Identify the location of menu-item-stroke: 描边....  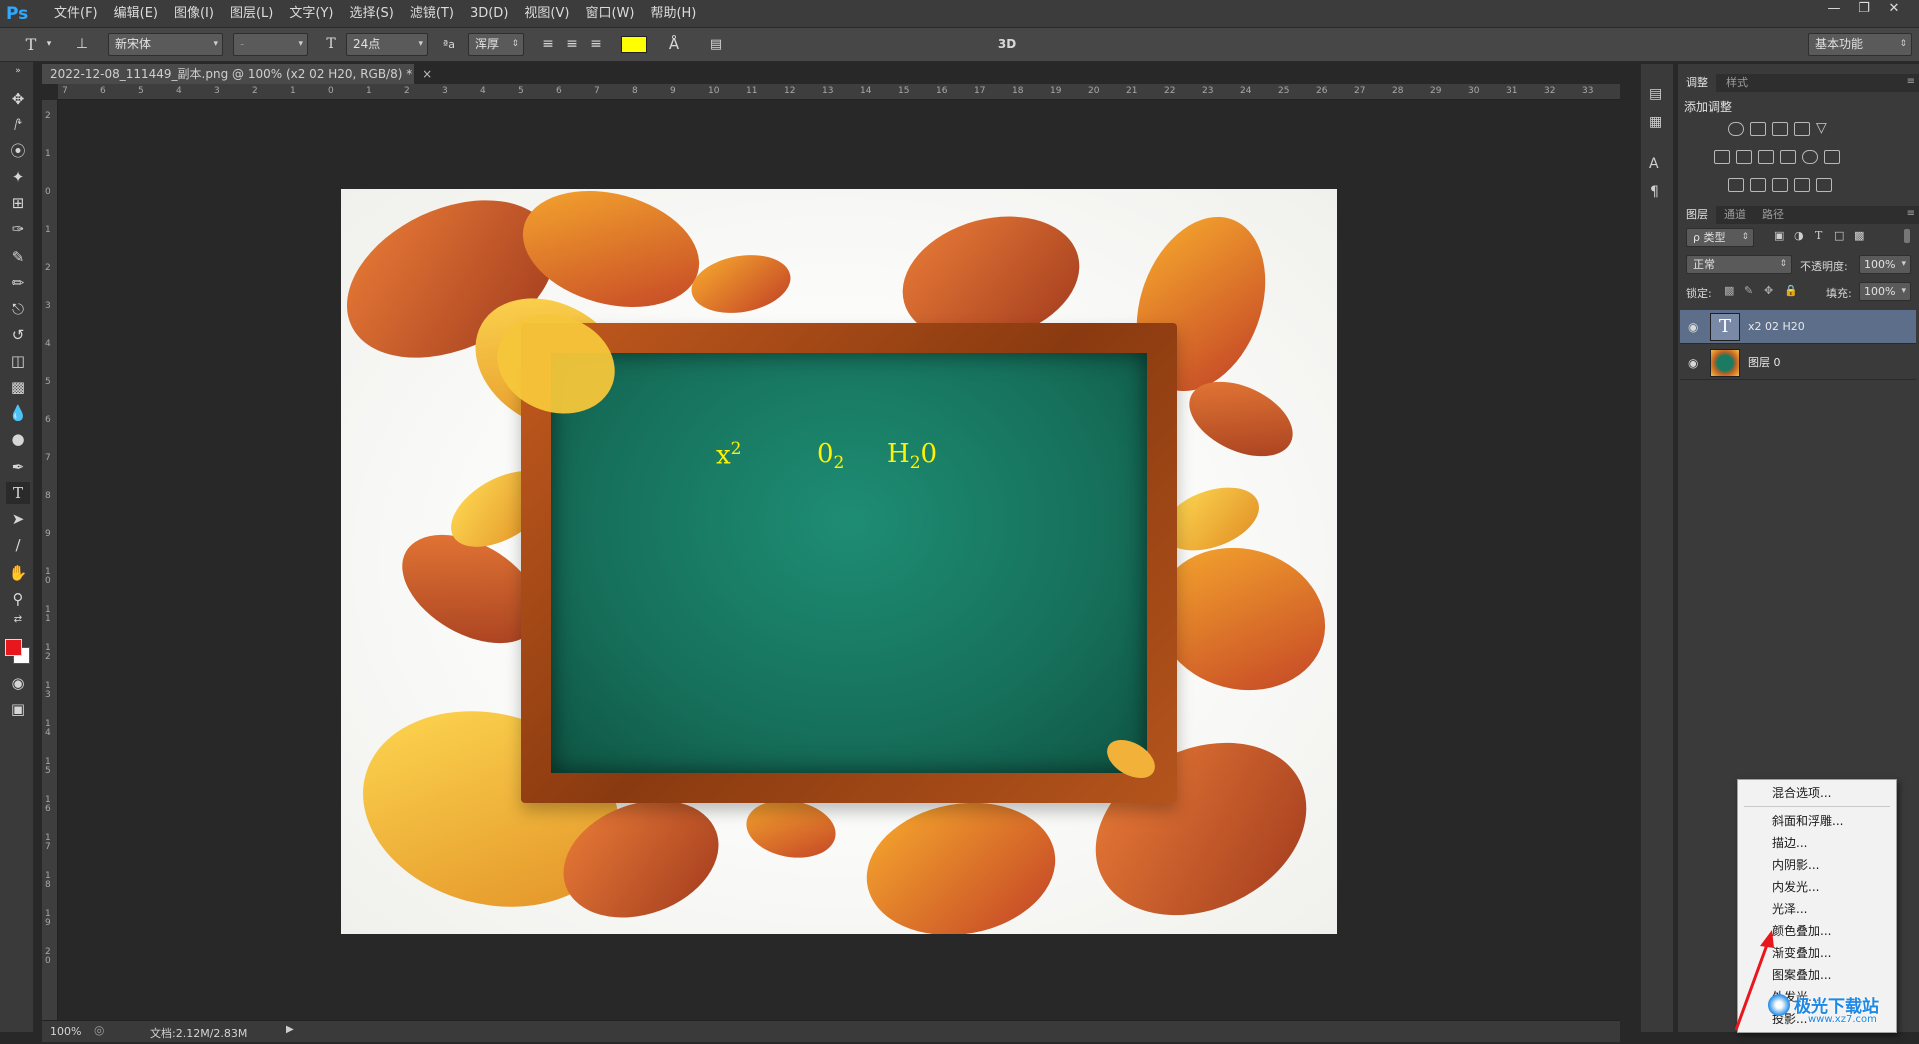
(1817, 843).